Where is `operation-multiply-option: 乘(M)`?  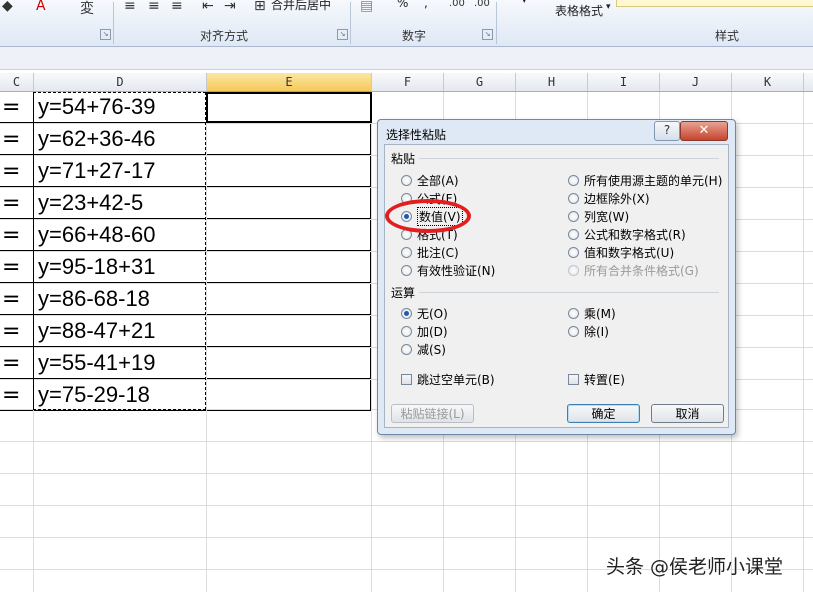 operation-multiply-option: 乘(M) is located at coordinates (592, 313).